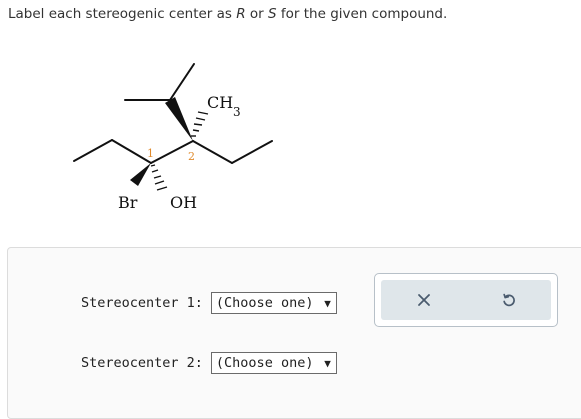  I want to click on bond-ethyl-right-b, so click(252, 152).